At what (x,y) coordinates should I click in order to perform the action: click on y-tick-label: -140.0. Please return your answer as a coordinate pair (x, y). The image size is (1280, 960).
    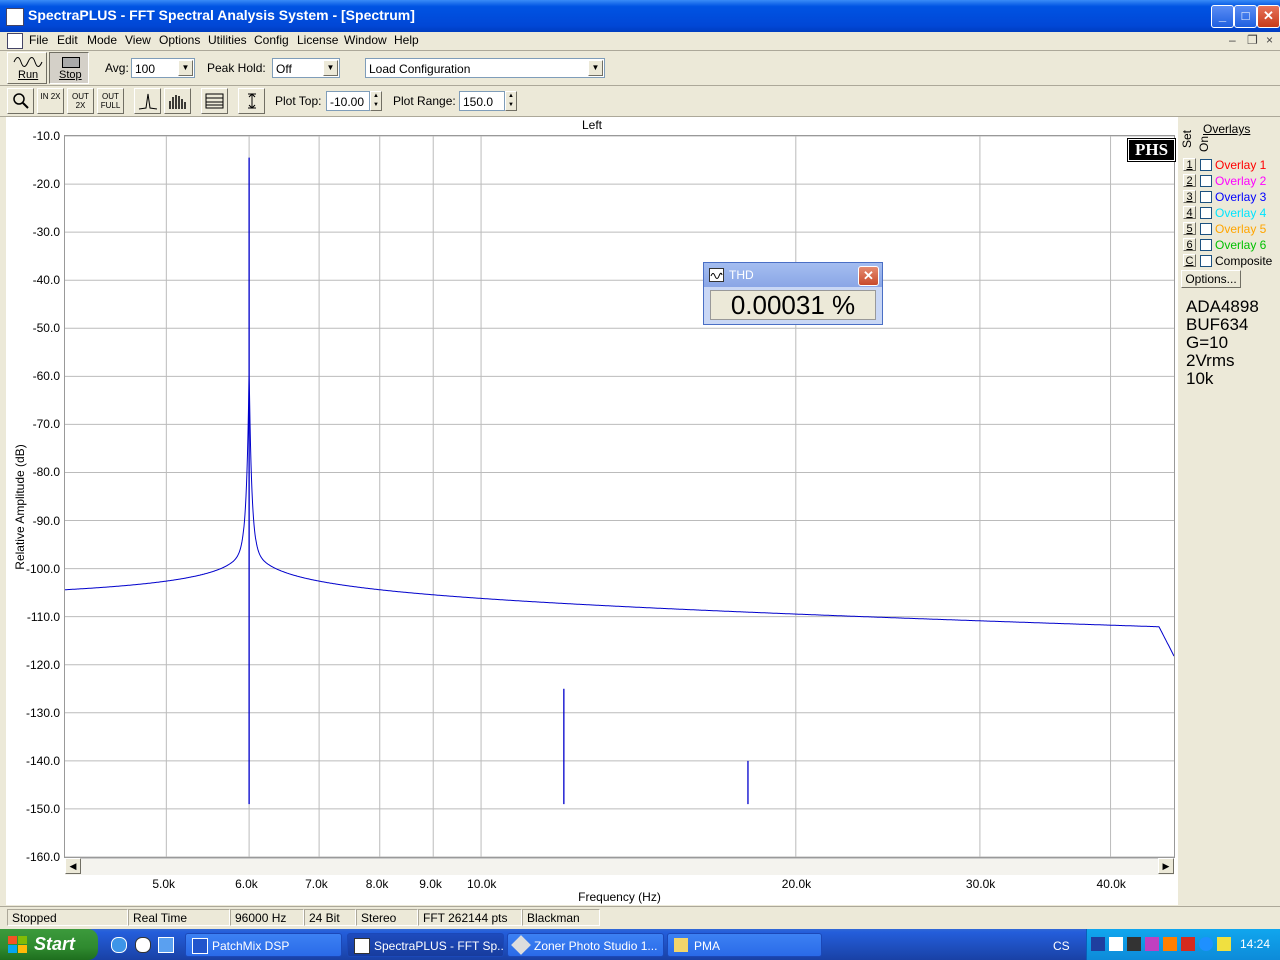
    Looking at the image, I should click on (42, 760).